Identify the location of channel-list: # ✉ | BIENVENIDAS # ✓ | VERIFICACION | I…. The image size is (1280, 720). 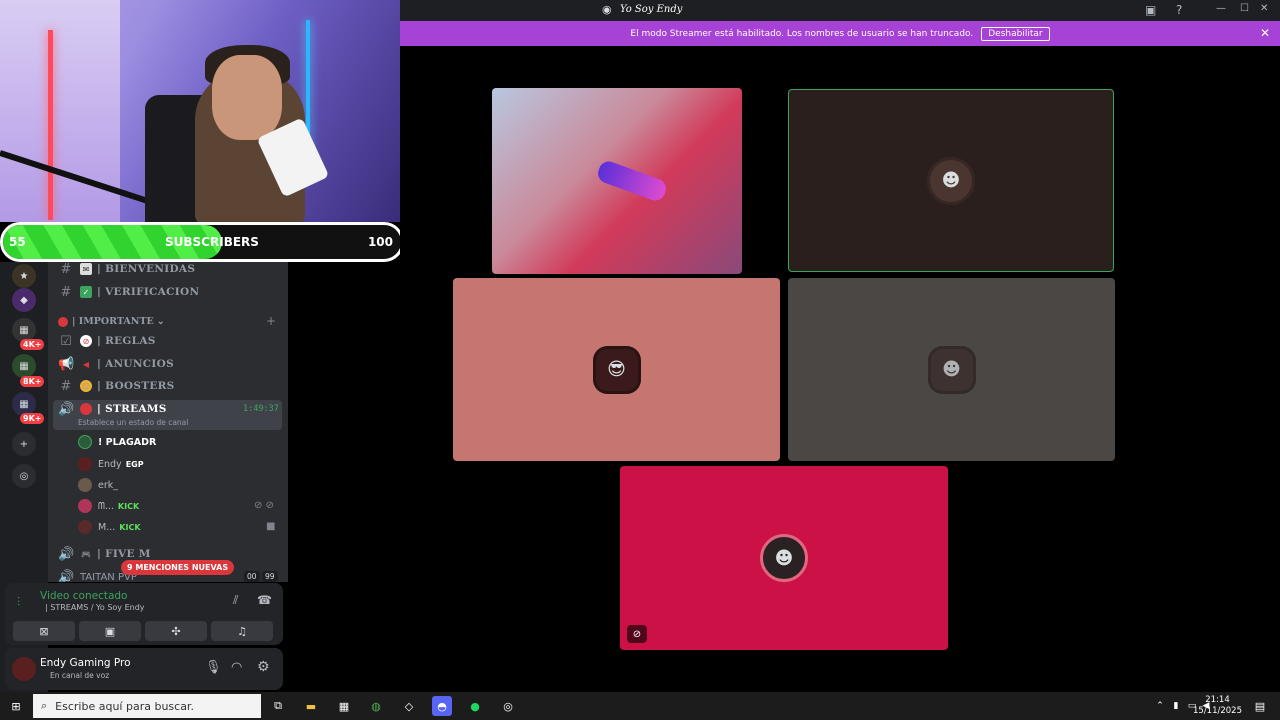
(168, 422).